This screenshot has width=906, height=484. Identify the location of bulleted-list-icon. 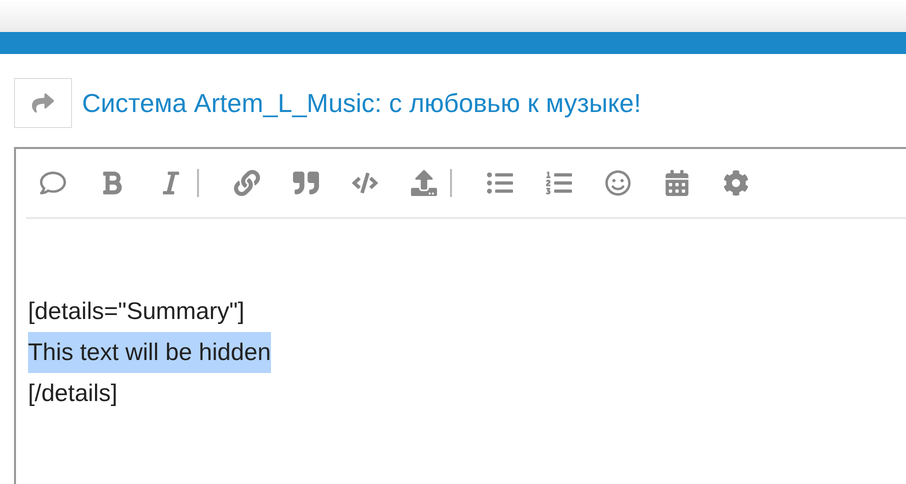
(500, 183).